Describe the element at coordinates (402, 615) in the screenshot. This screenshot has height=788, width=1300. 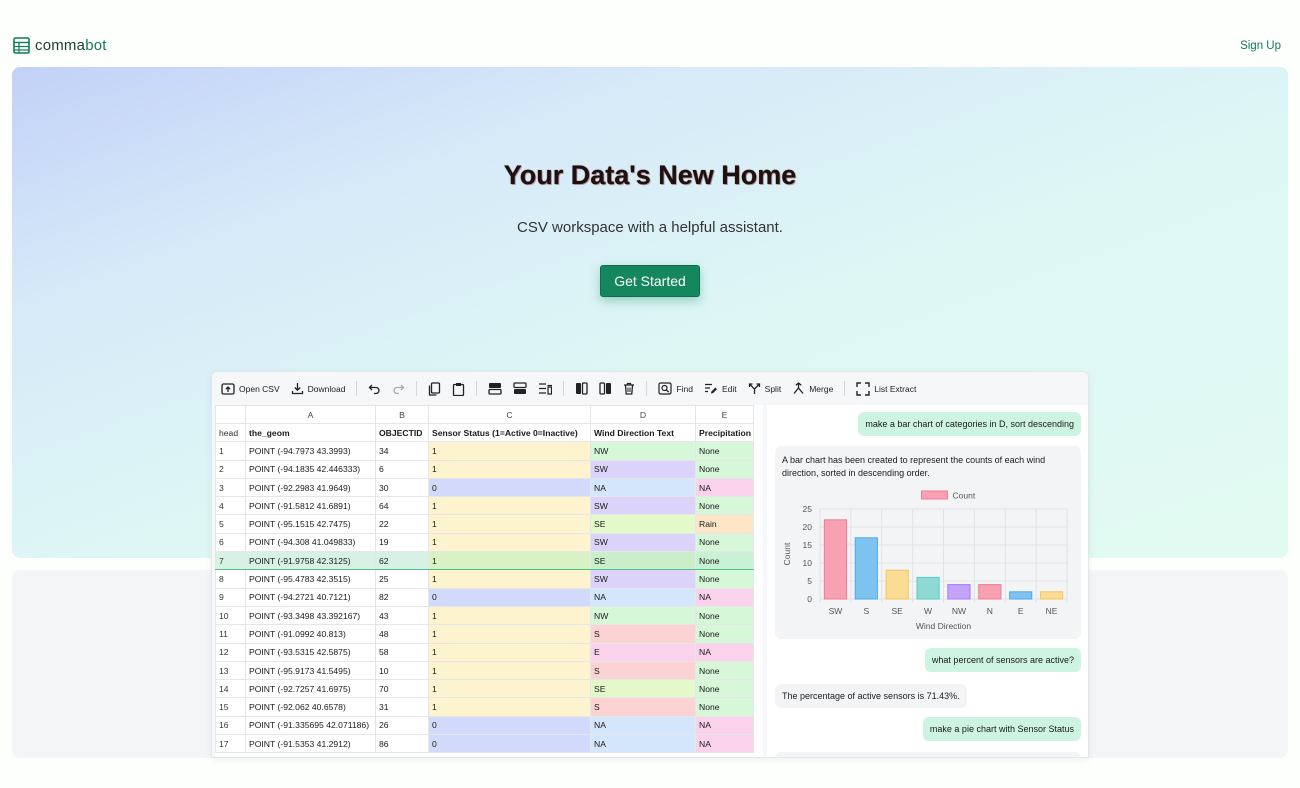
I see `objectid-cell: 43` at that location.